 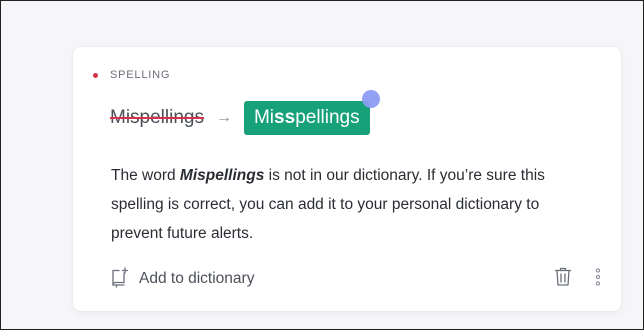 I want to click on arrow-icon: →, so click(x=223, y=117).